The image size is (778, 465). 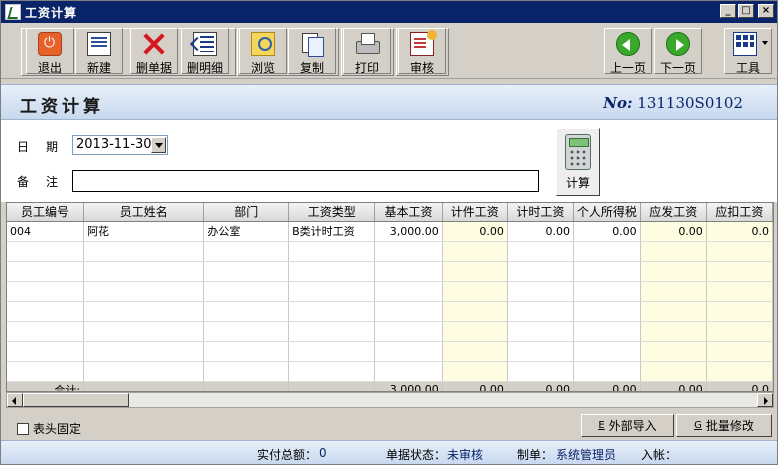 What do you see at coordinates (465, 455) in the screenshot?
I see `doc-state-value: 未审核` at bounding box center [465, 455].